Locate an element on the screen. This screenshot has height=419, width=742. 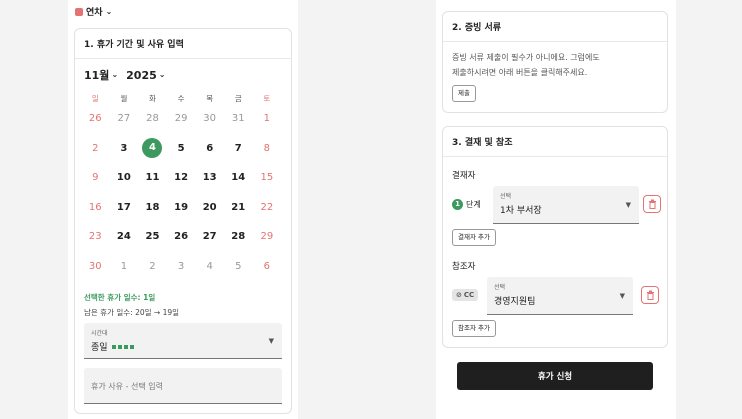
calendar-week-row: 23 24 25 26 27 28 29 is located at coordinates (184, 237).